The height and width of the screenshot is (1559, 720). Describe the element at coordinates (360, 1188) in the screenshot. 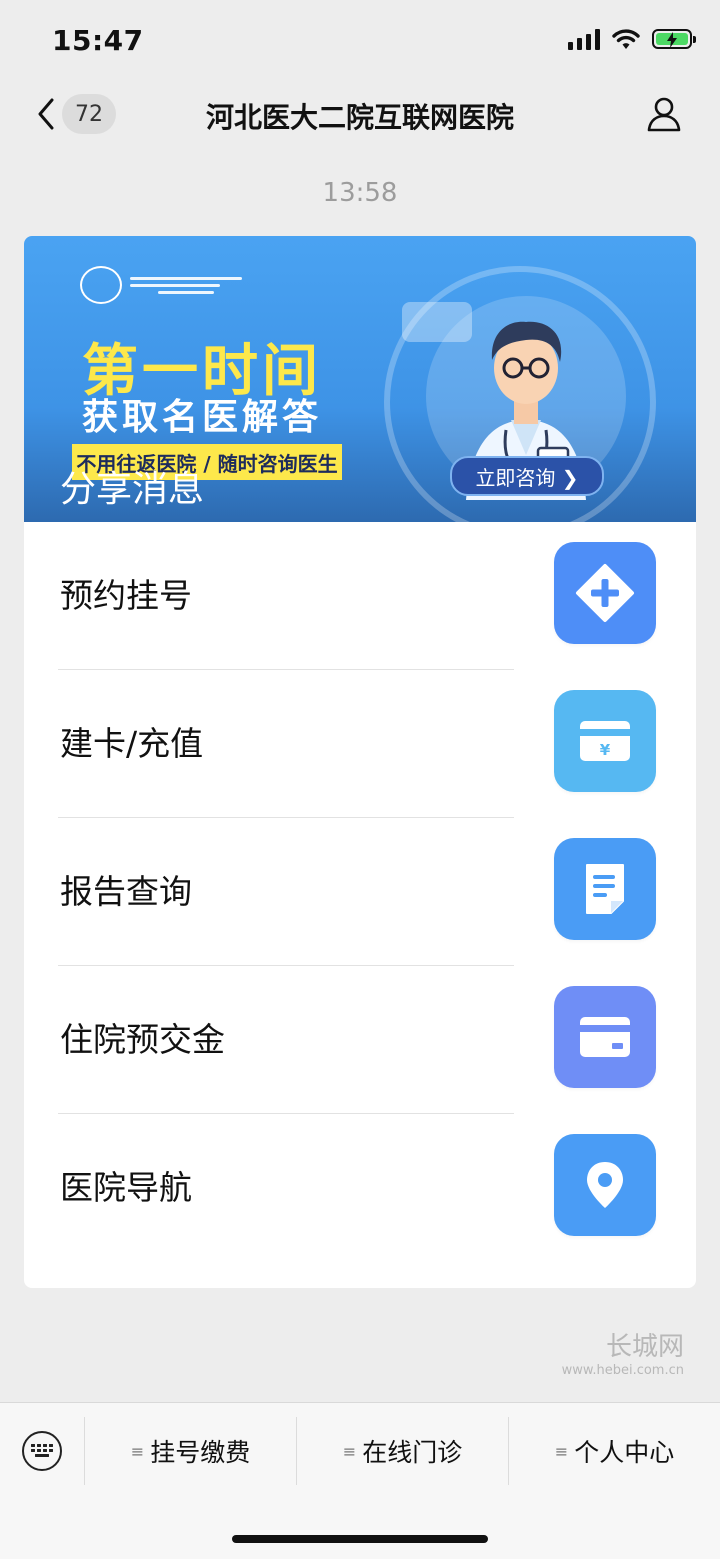

I see `menu-item-hospital-navigation: 医院导航` at that location.